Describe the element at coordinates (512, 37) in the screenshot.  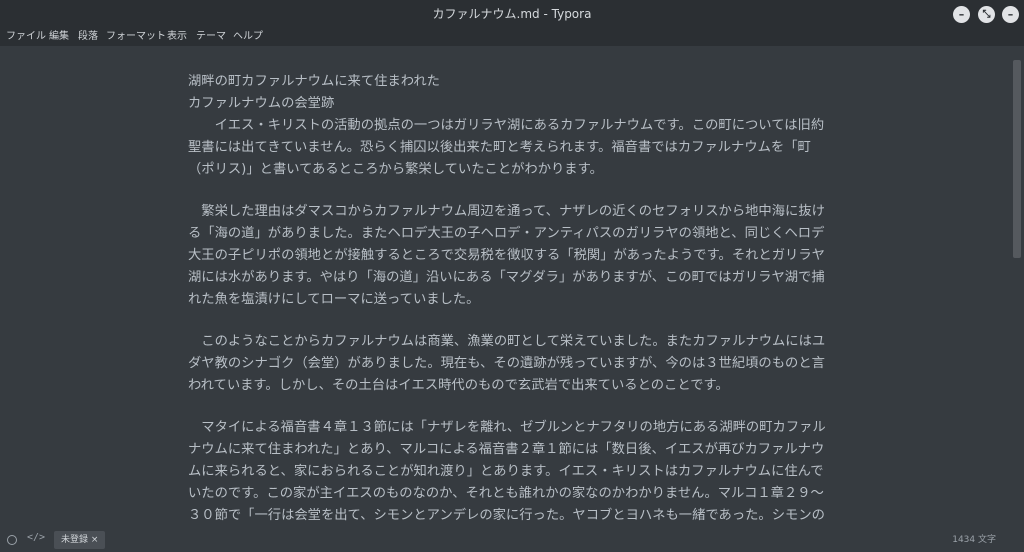
I see `menu-bar: ファイル 編集 段落 フォーマット 表示 テーマ ヘルプ` at that location.